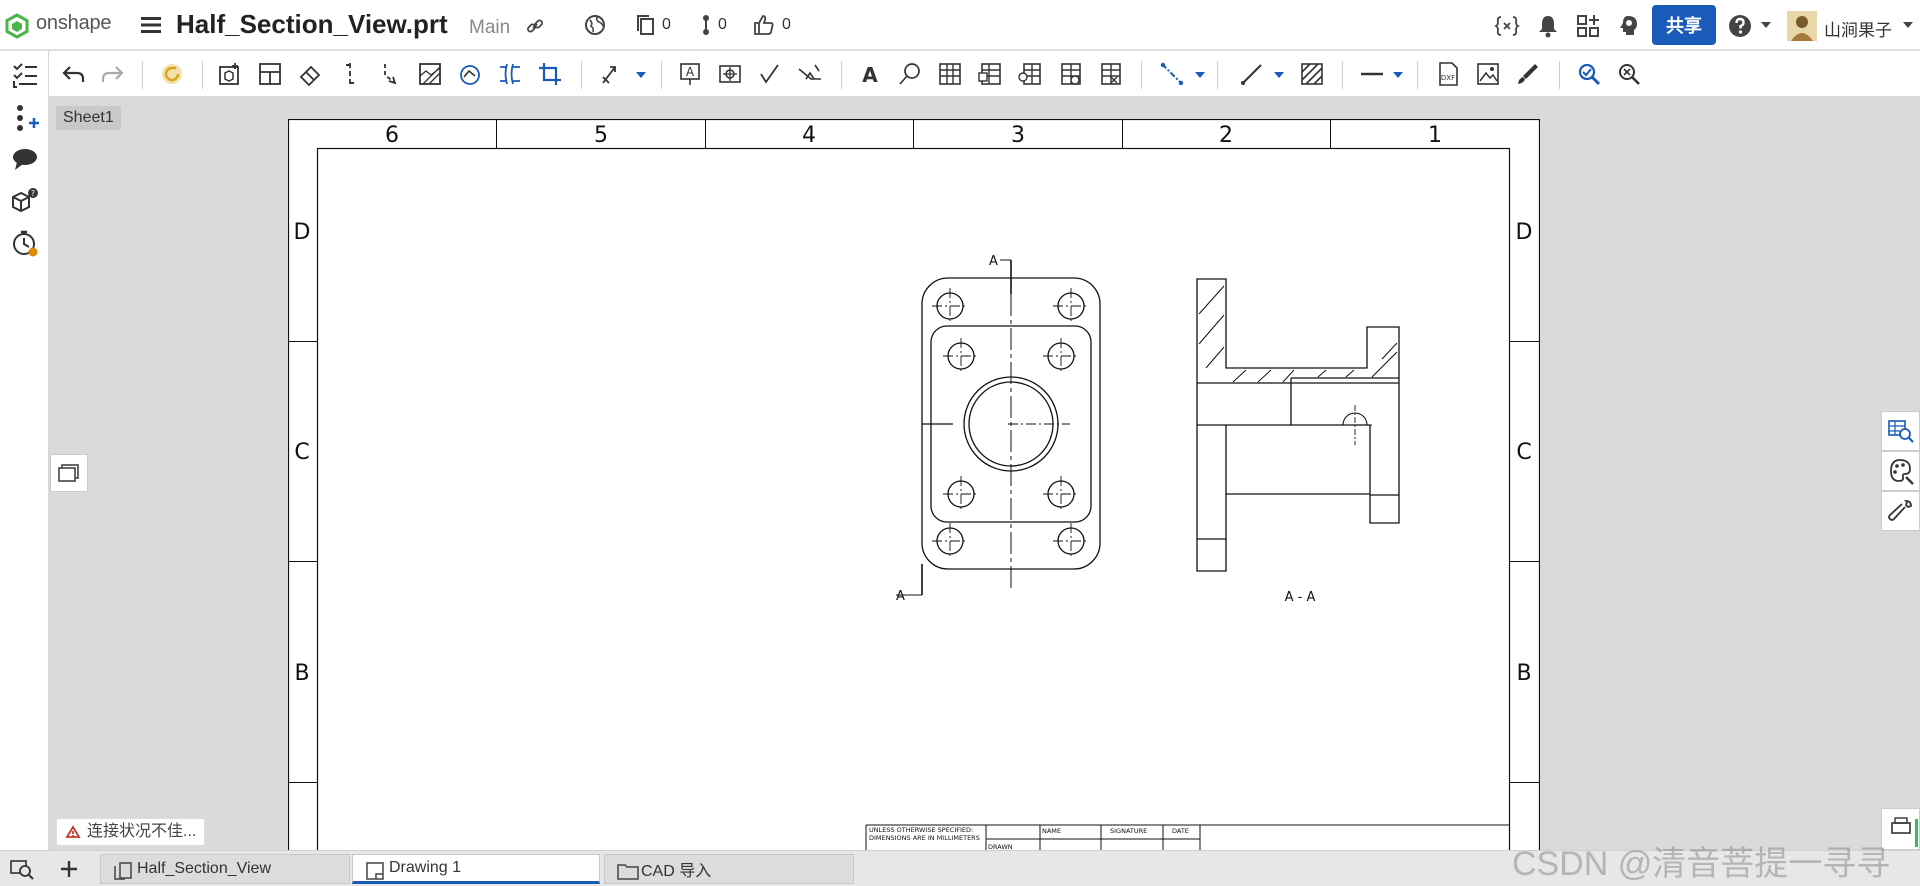 Image resolution: width=1920 pixels, height=886 pixels. I want to click on avatar, so click(1802, 26).